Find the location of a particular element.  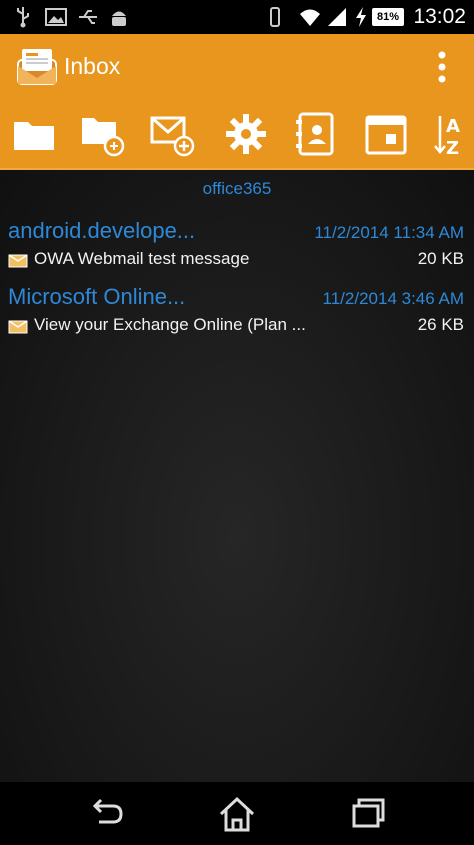

clock: 13:02 is located at coordinates (439, 16).